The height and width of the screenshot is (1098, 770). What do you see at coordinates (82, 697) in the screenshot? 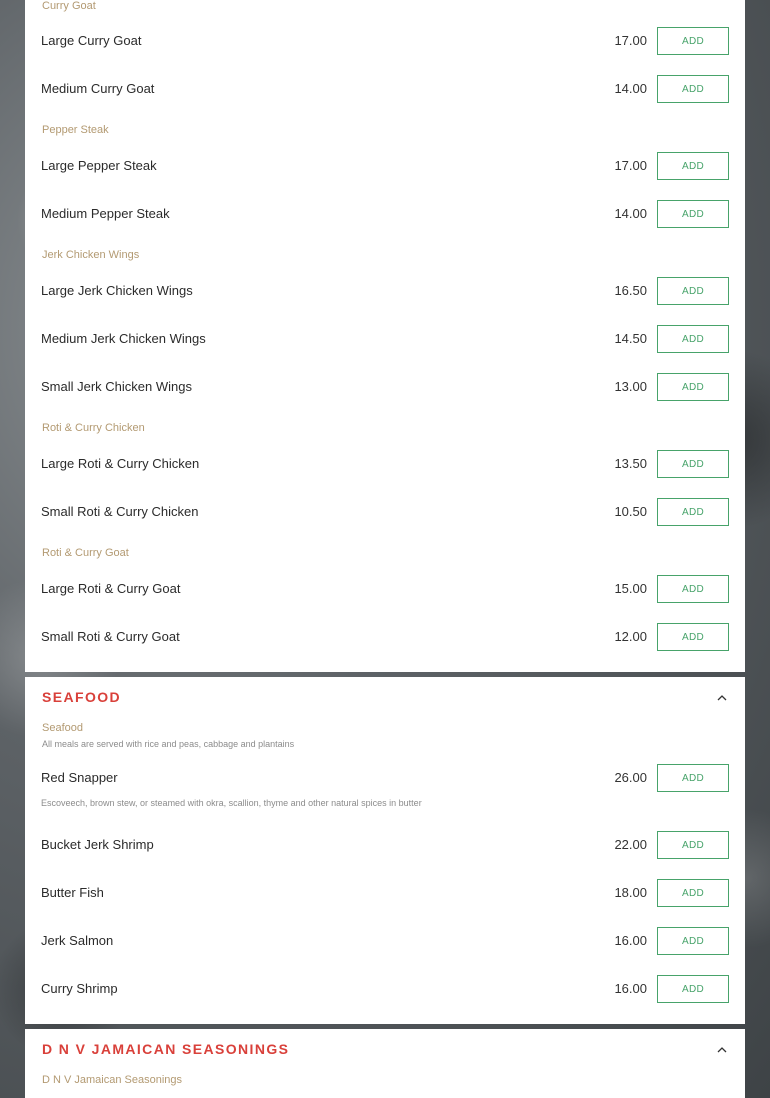
I see `category-title: SEAFOOD` at bounding box center [82, 697].